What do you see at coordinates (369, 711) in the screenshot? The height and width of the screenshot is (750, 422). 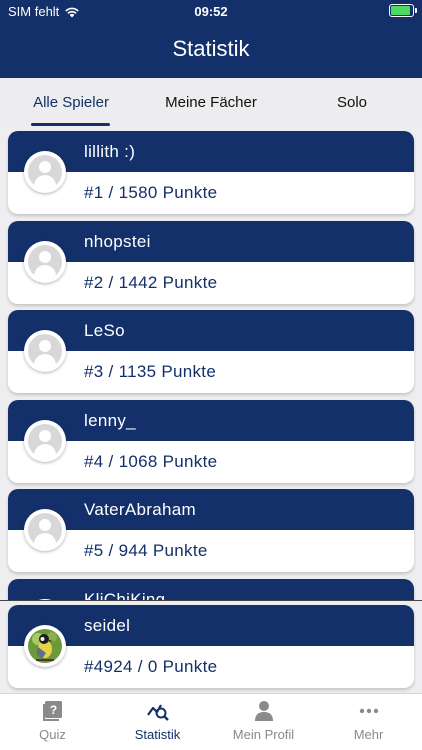 I see `more-dots-icon` at bounding box center [369, 711].